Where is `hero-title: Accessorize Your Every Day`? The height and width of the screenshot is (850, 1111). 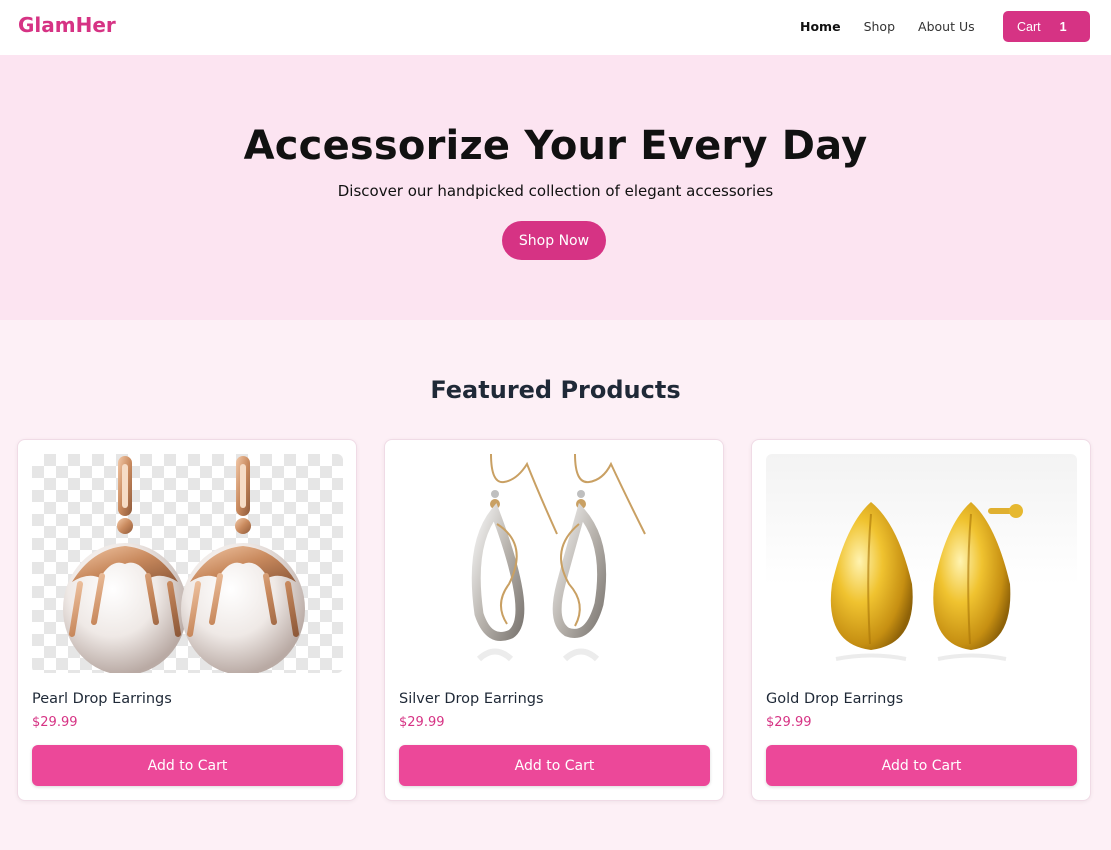
hero-title: Accessorize Your Every Day is located at coordinates (555, 146).